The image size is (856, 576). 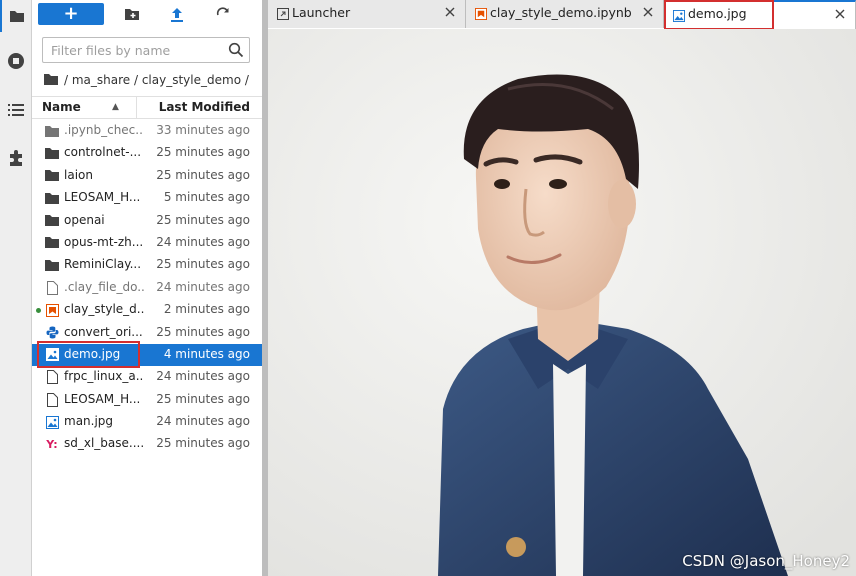 I want to click on table-of-contents-icon, so click(x=16, y=110).